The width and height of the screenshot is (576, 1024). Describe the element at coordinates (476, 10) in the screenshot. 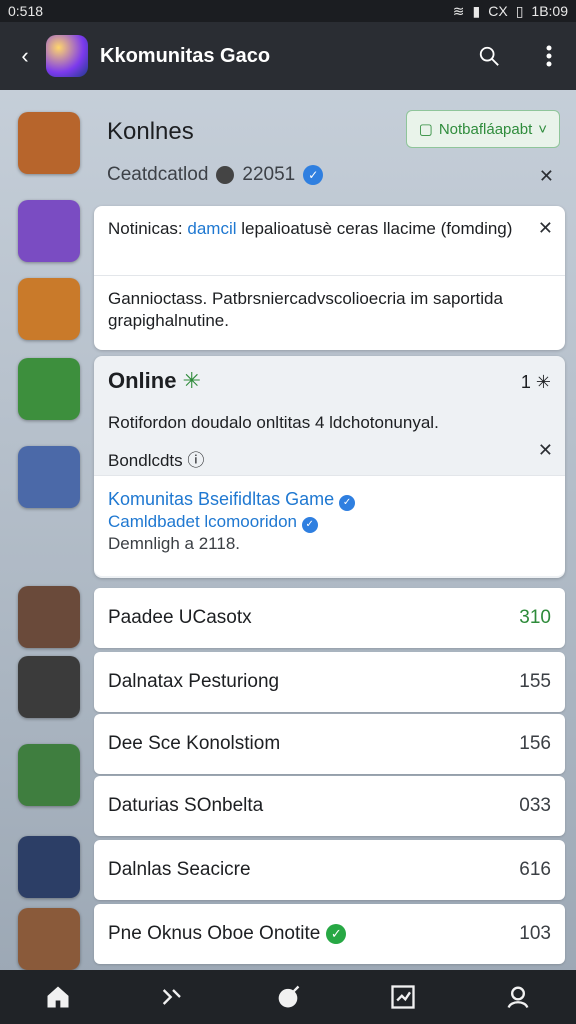

I see `signal-icon: ▮` at that location.